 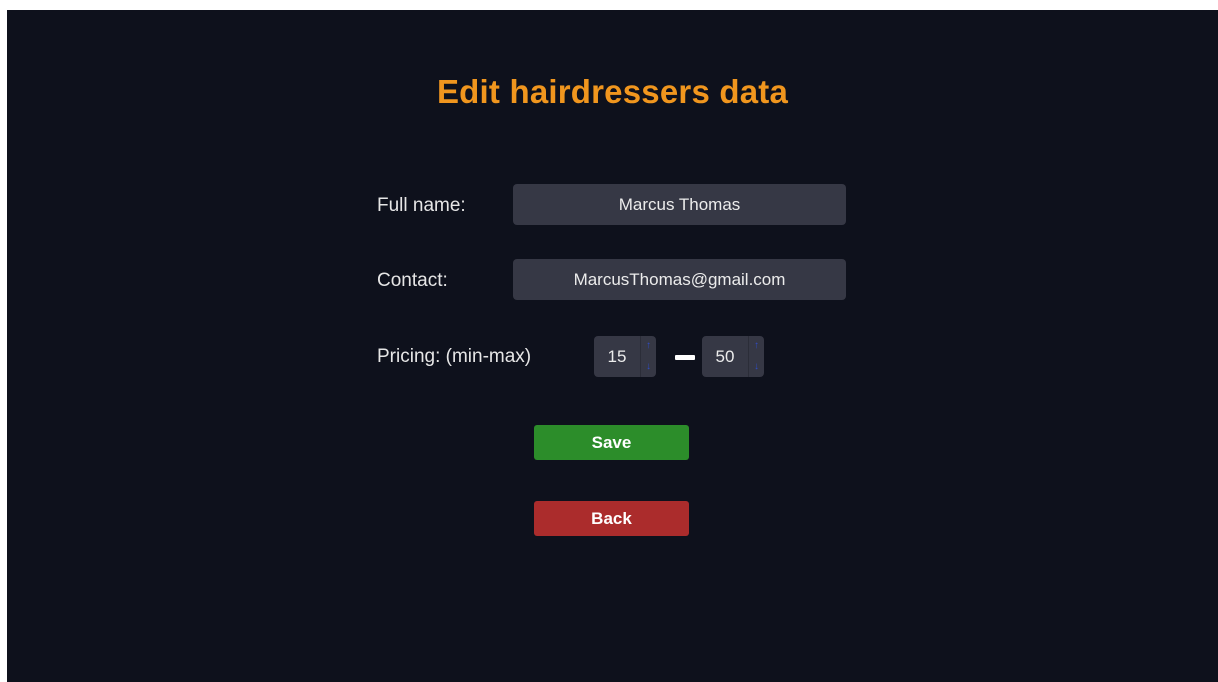 I want to click on save-button: Save, so click(x=611, y=442).